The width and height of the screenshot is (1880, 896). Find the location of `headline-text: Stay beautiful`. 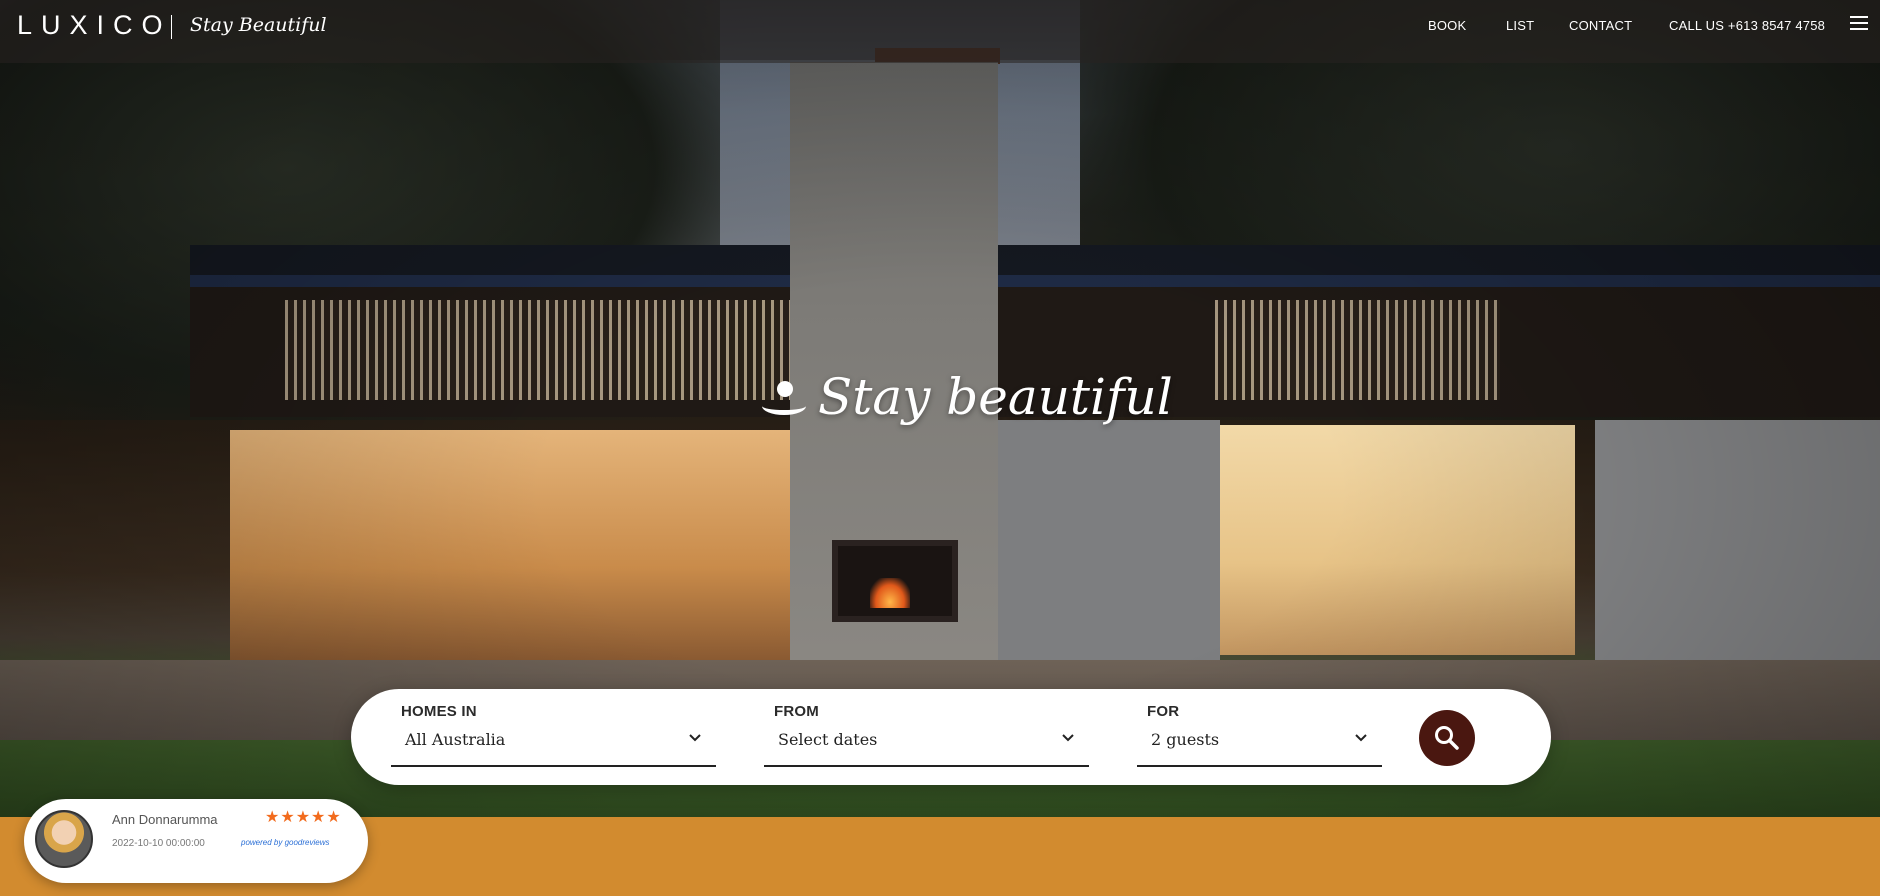

headline-text: Stay beautiful is located at coordinates (995, 397).